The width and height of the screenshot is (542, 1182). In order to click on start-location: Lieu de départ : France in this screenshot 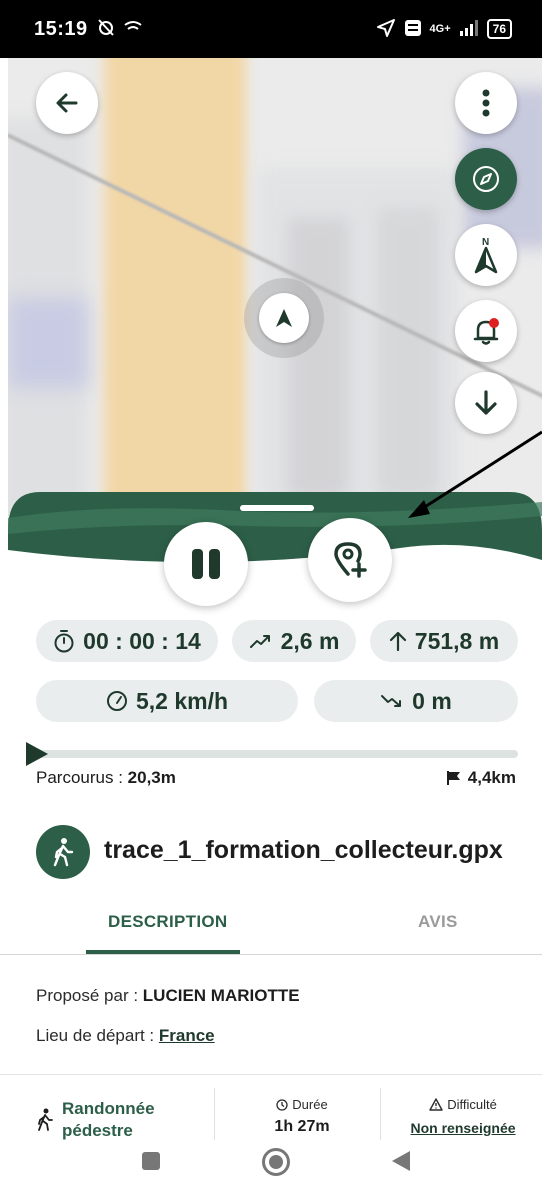, I will do `click(125, 1036)`.